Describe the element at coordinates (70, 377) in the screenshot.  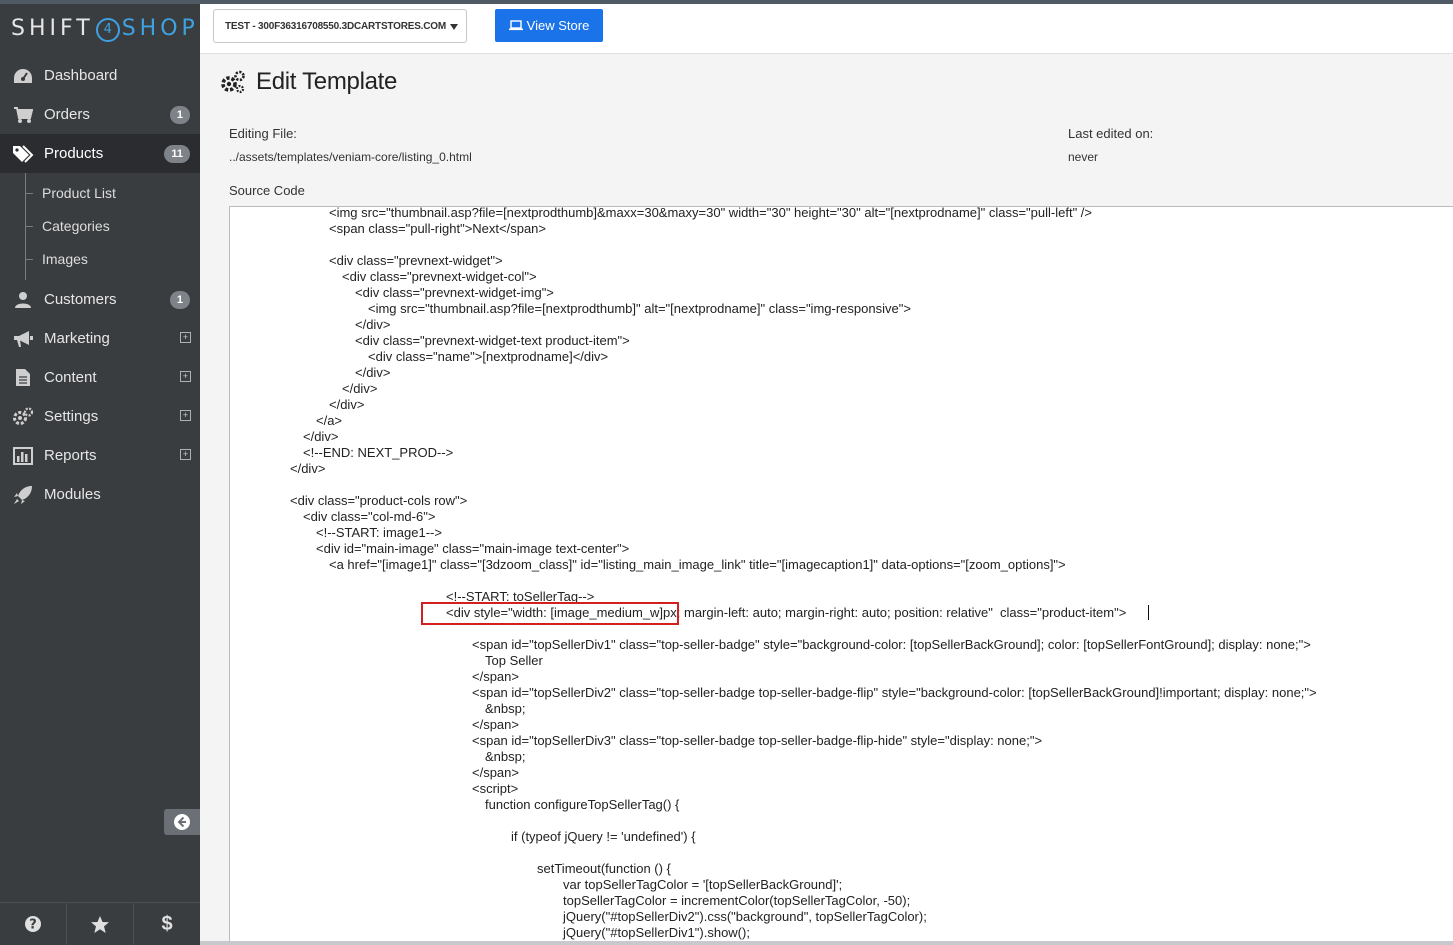
I see `sidebar-item-label: Content` at that location.